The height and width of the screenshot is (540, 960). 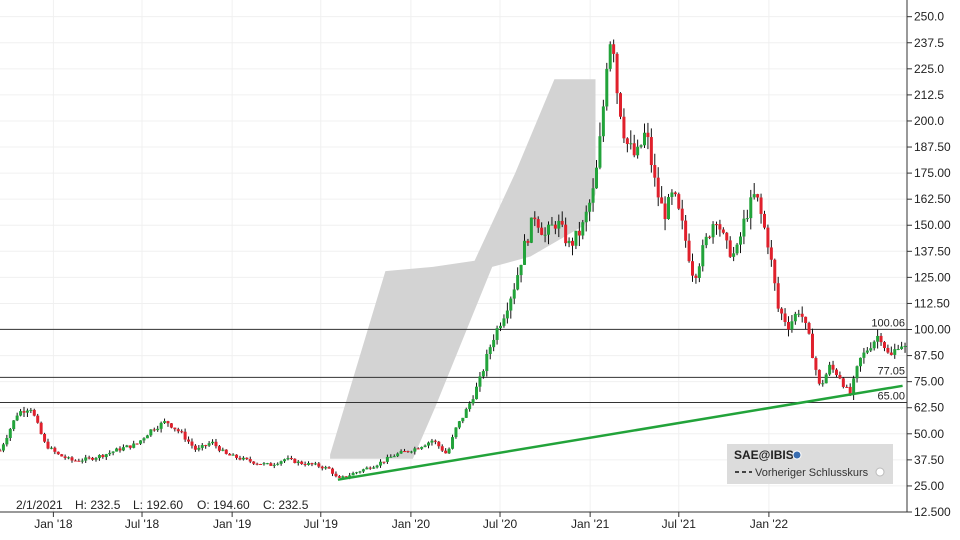 What do you see at coordinates (411, 524) in the screenshot?
I see `x-tick-label: Jan '20` at bounding box center [411, 524].